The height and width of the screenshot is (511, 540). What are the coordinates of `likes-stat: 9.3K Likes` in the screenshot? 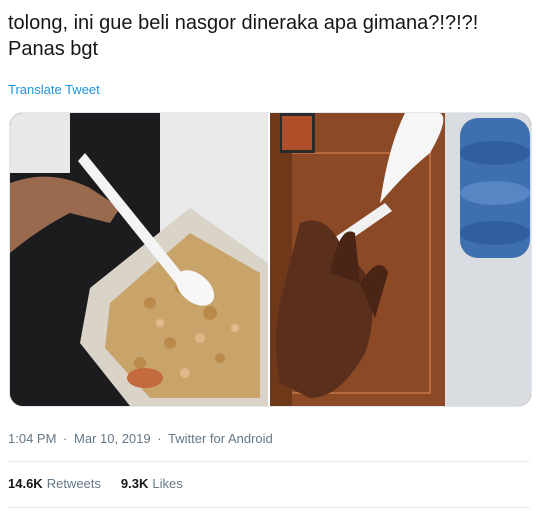 It's located at (152, 483).